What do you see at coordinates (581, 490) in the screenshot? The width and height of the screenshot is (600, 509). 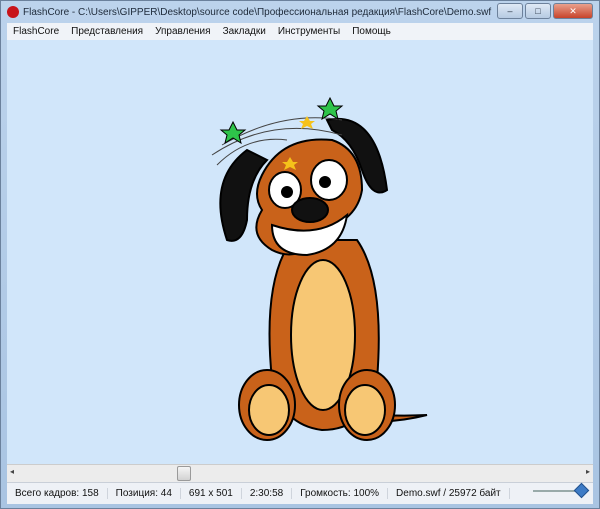 I see `volume-slider-knob` at bounding box center [581, 490].